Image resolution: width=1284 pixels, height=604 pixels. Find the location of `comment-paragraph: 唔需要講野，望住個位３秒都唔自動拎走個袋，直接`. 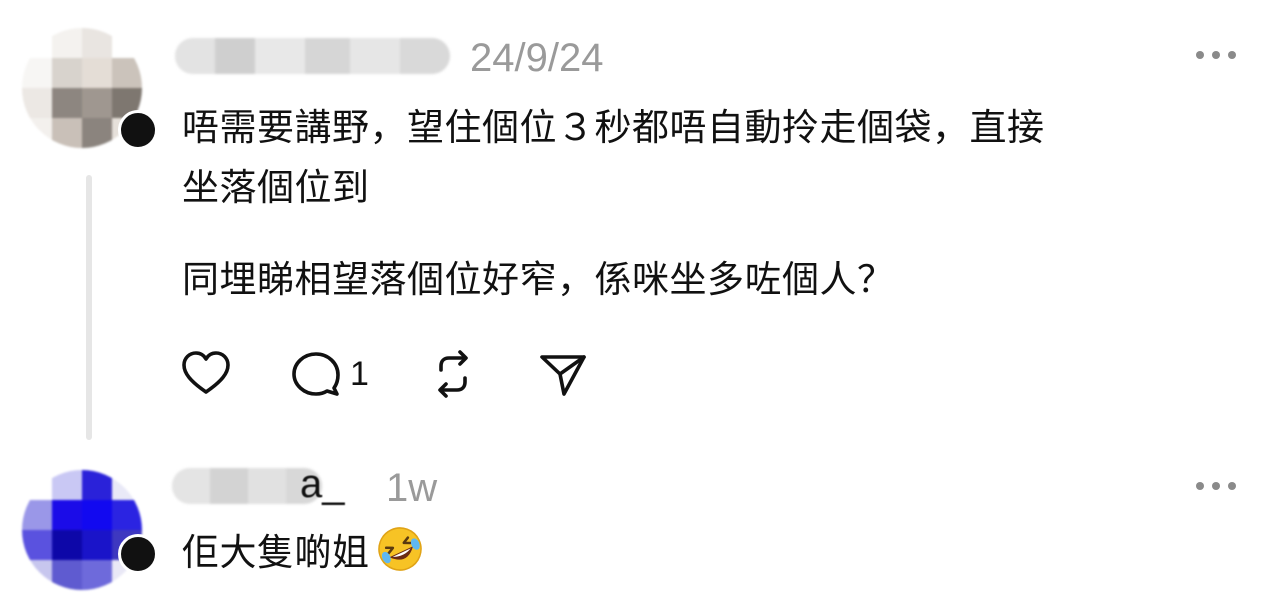

comment-paragraph: 唔需要講野，望住個位３秒都唔自動拎走個袋，直接 is located at coordinates (613, 127).